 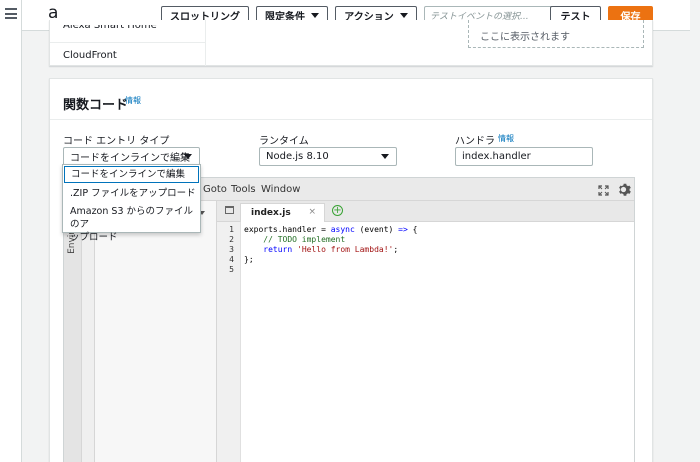 I want to click on menu-icon, so click(x=11, y=13).